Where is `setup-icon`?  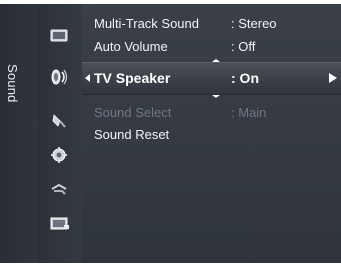 setup-icon is located at coordinates (59, 155).